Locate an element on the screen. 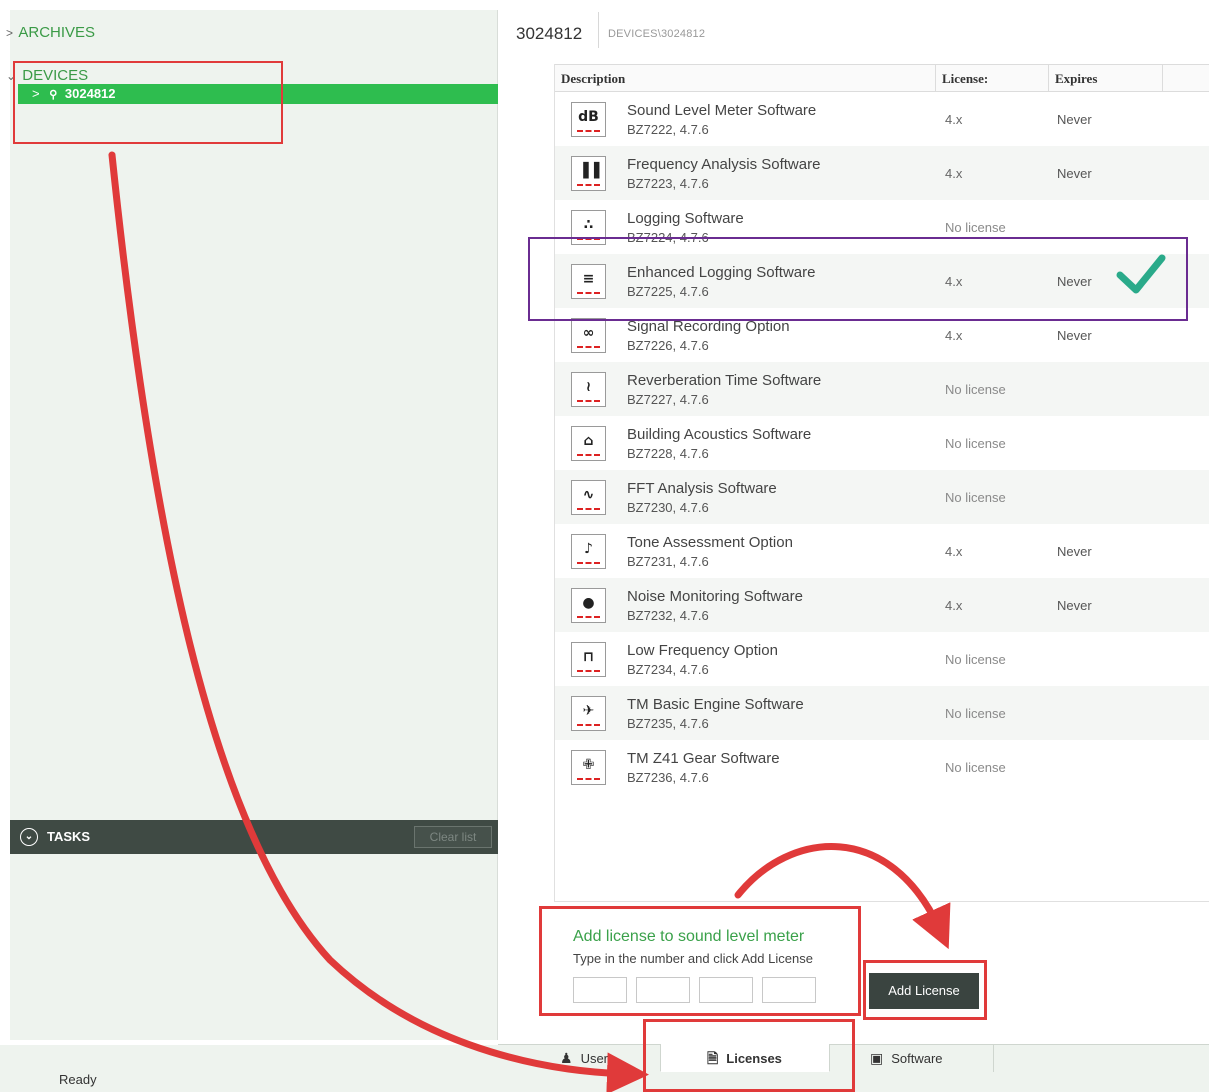 This screenshot has width=1209, height=1092. reverberation-icon: ≀ is located at coordinates (588, 389).